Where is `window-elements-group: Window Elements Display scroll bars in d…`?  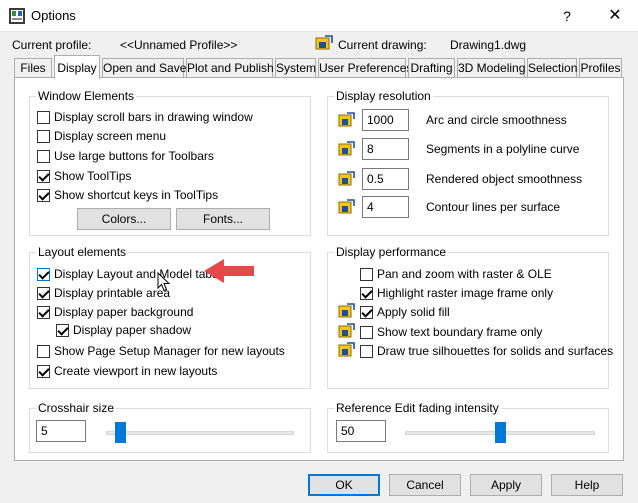
window-elements-group: Window Elements Display scroll bars in d… is located at coordinates (170, 162).